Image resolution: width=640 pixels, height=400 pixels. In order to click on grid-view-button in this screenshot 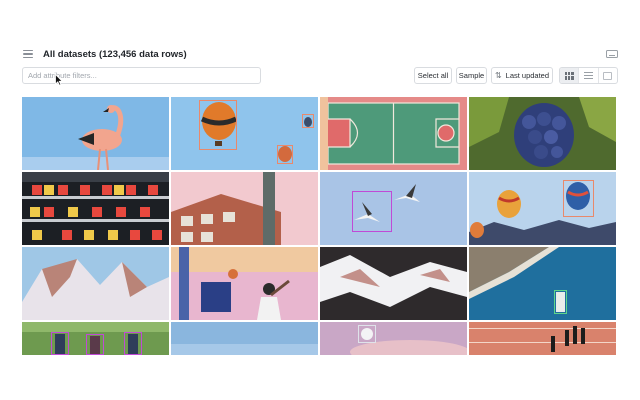, I will do `click(570, 75)`.